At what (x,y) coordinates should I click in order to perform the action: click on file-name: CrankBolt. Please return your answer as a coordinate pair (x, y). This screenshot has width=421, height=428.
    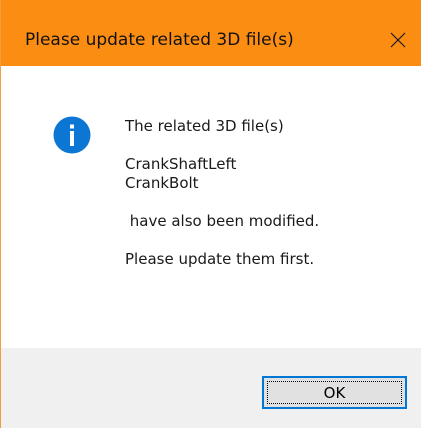
    Looking at the image, I should click on (162, 183).